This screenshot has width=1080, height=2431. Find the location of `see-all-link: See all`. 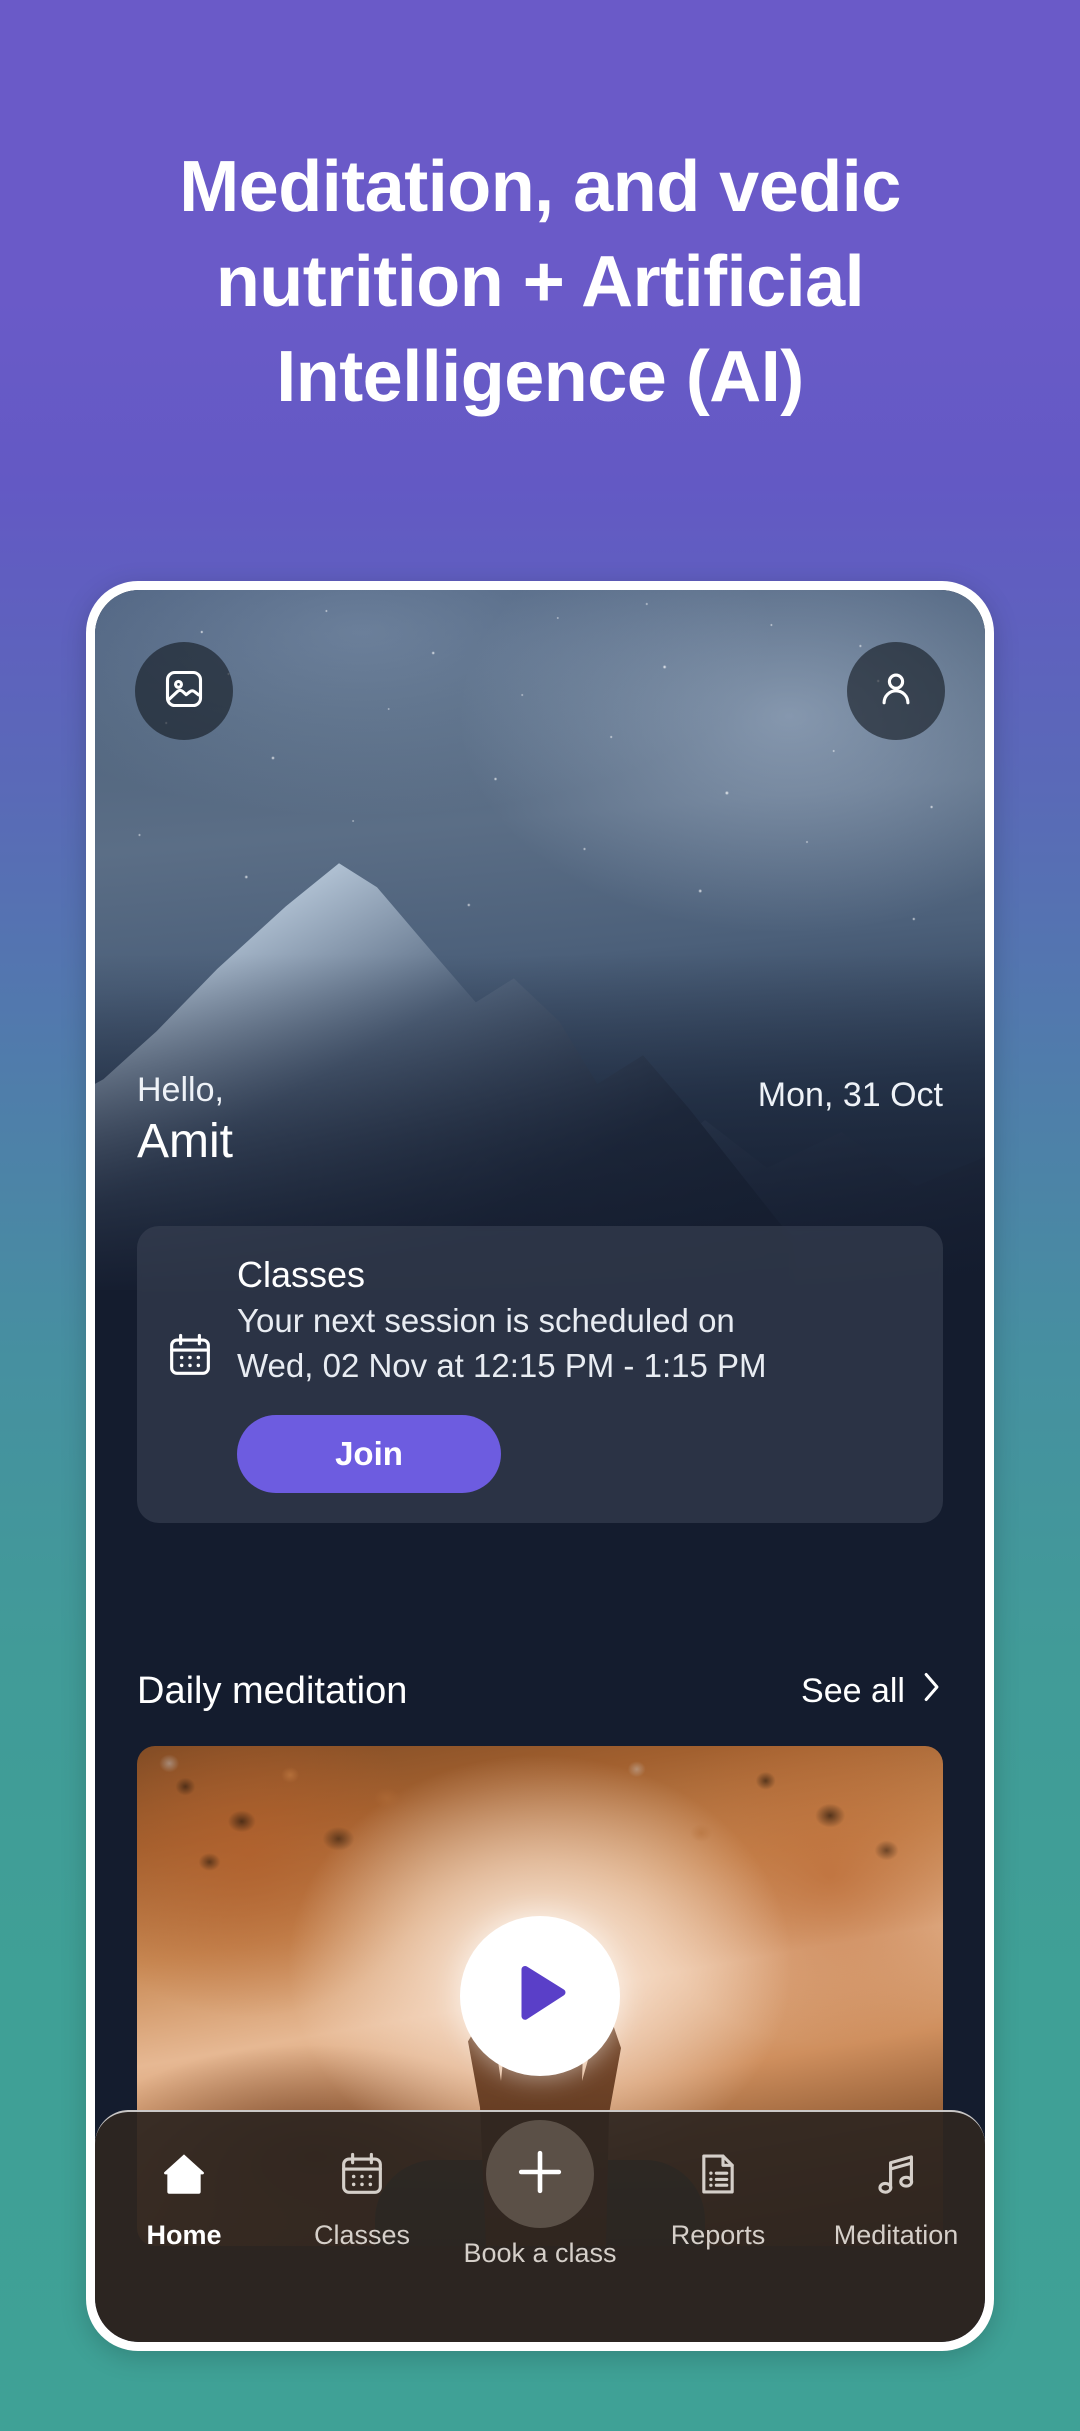

see-all-link: See all is located at coordinates (872, 1691).